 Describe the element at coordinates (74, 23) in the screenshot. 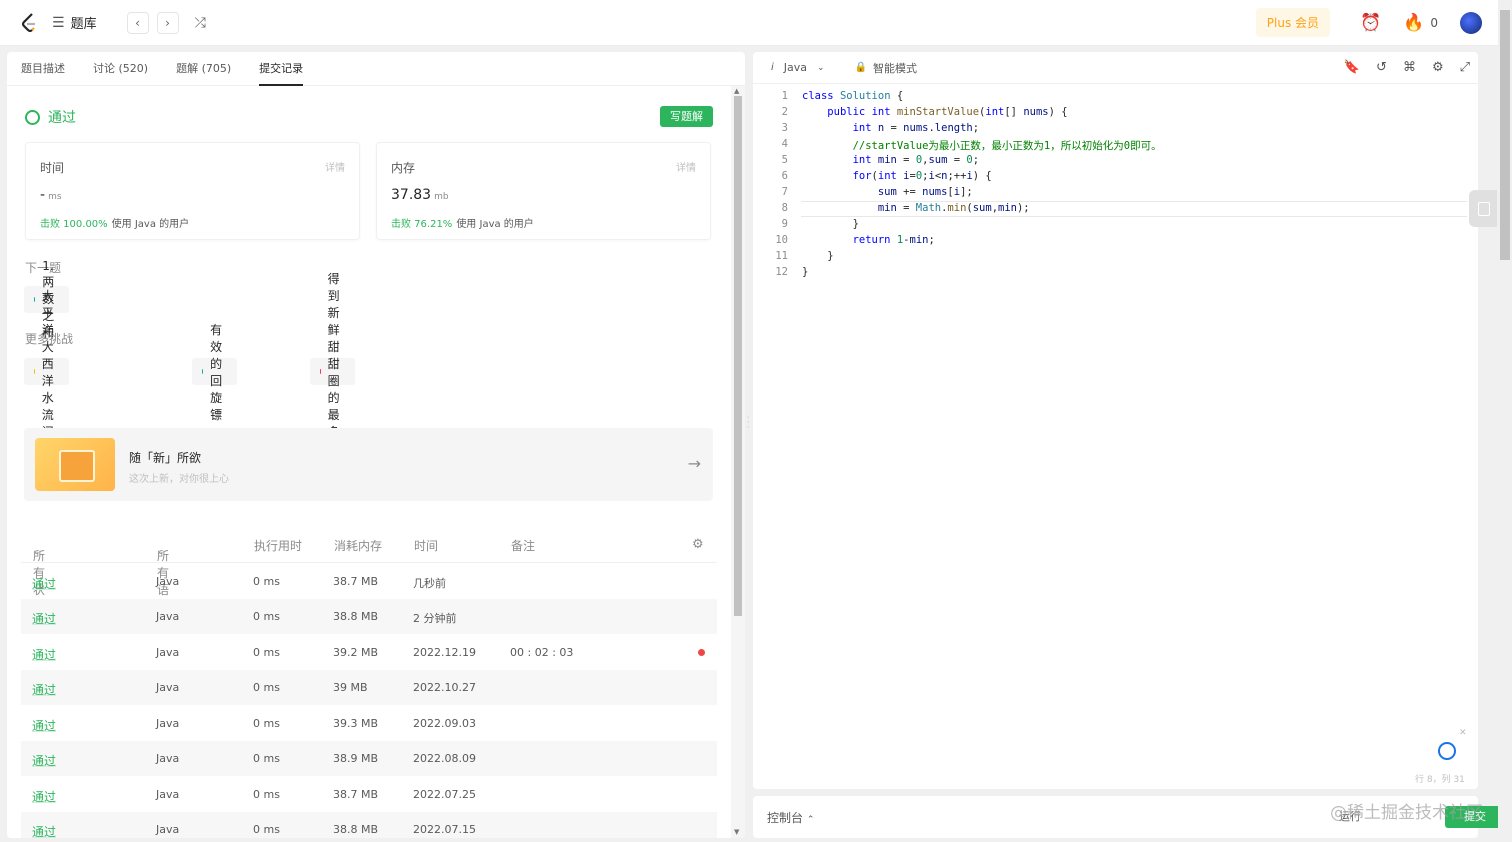

I see `problem-bank-button: ☰ 题库` at that location.